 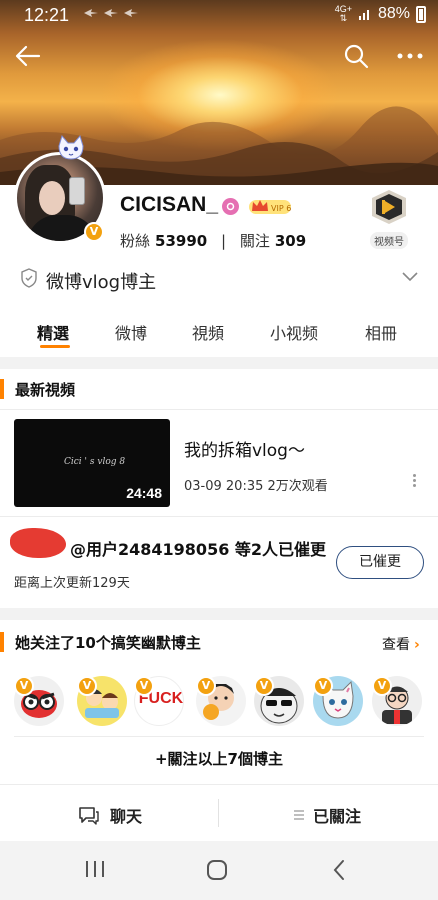 I want to click on network-indicator: 4G+ ⇅, so click(x=343, y=14).